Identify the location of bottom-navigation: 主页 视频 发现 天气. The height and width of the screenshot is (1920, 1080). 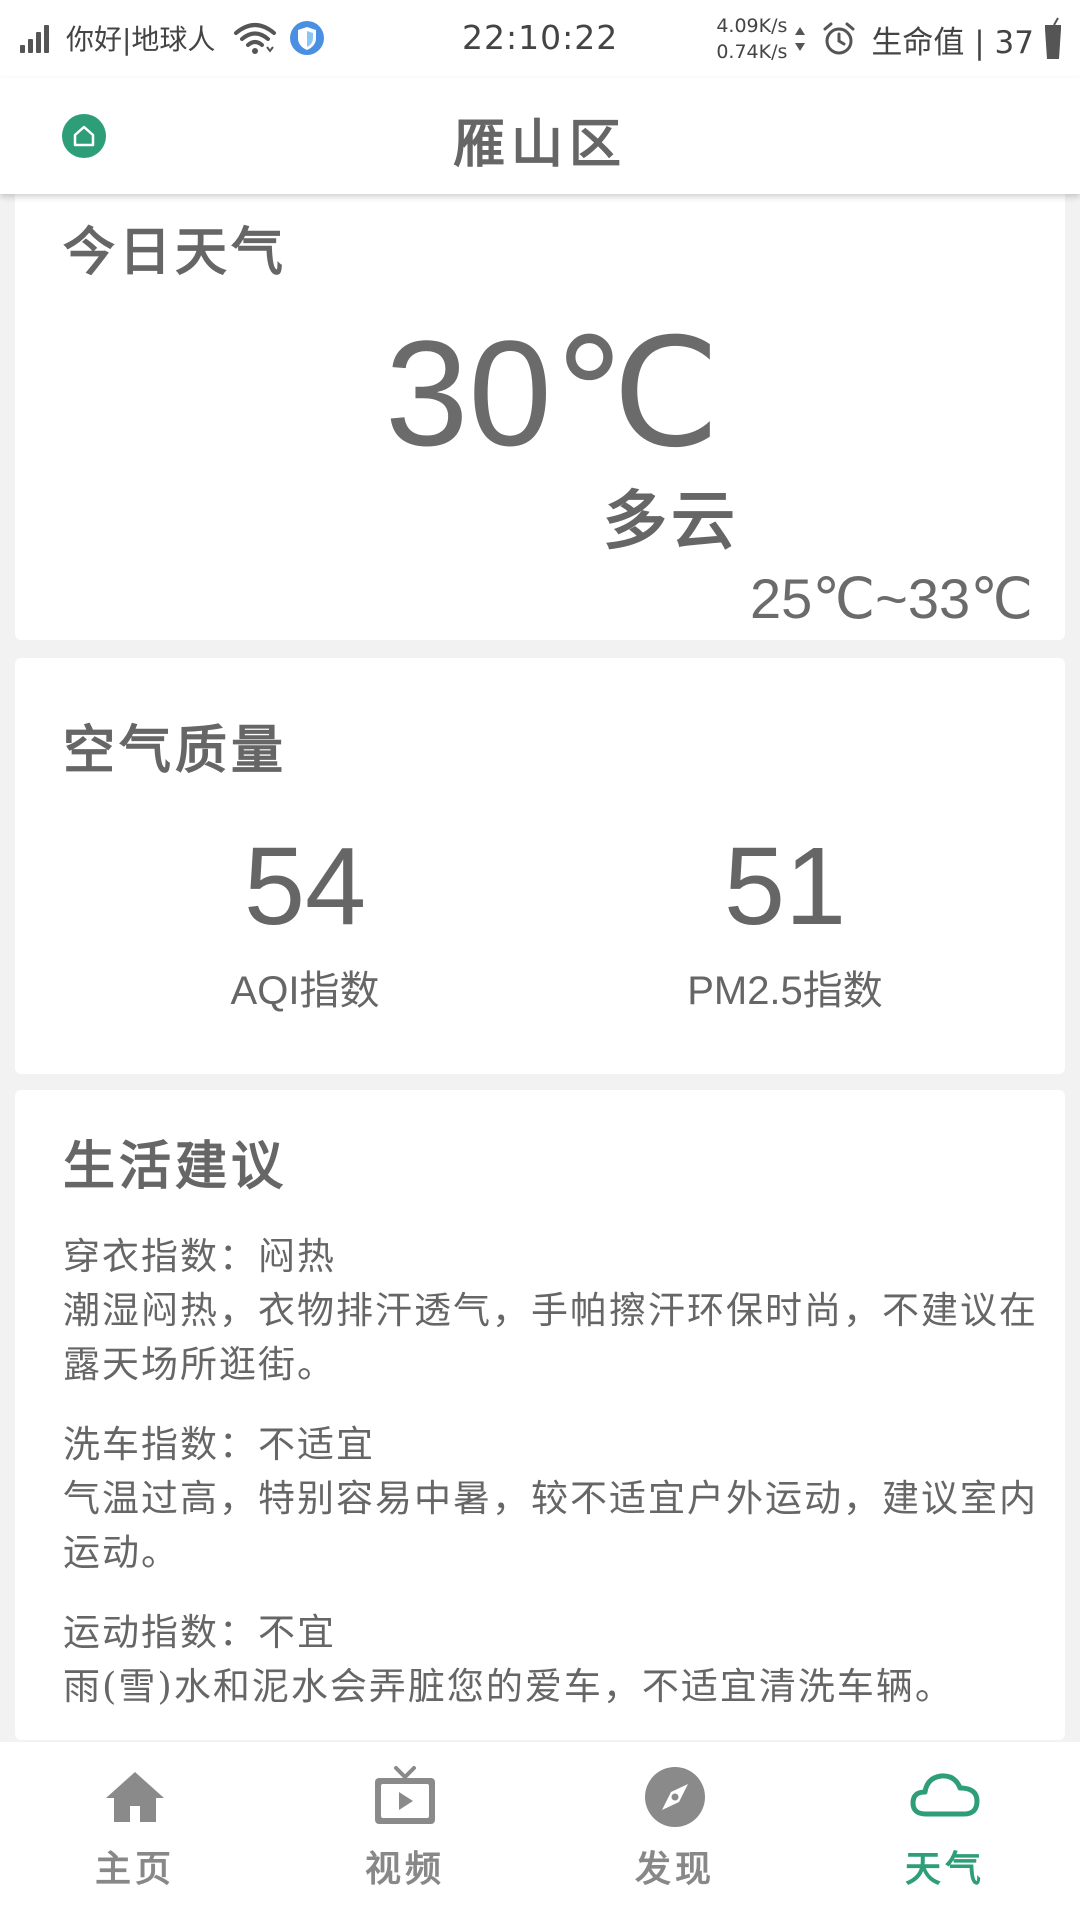
(540, 1831).